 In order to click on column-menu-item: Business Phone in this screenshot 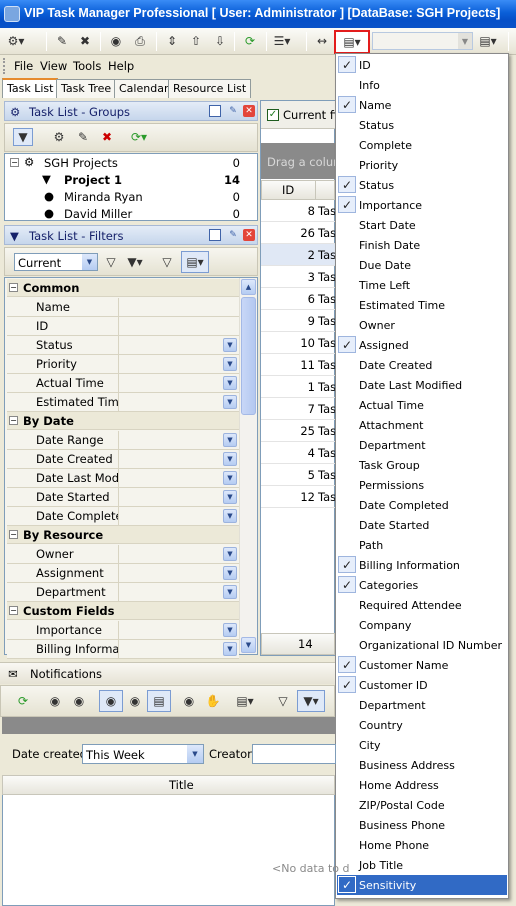, I will do `click(422, 825)`.